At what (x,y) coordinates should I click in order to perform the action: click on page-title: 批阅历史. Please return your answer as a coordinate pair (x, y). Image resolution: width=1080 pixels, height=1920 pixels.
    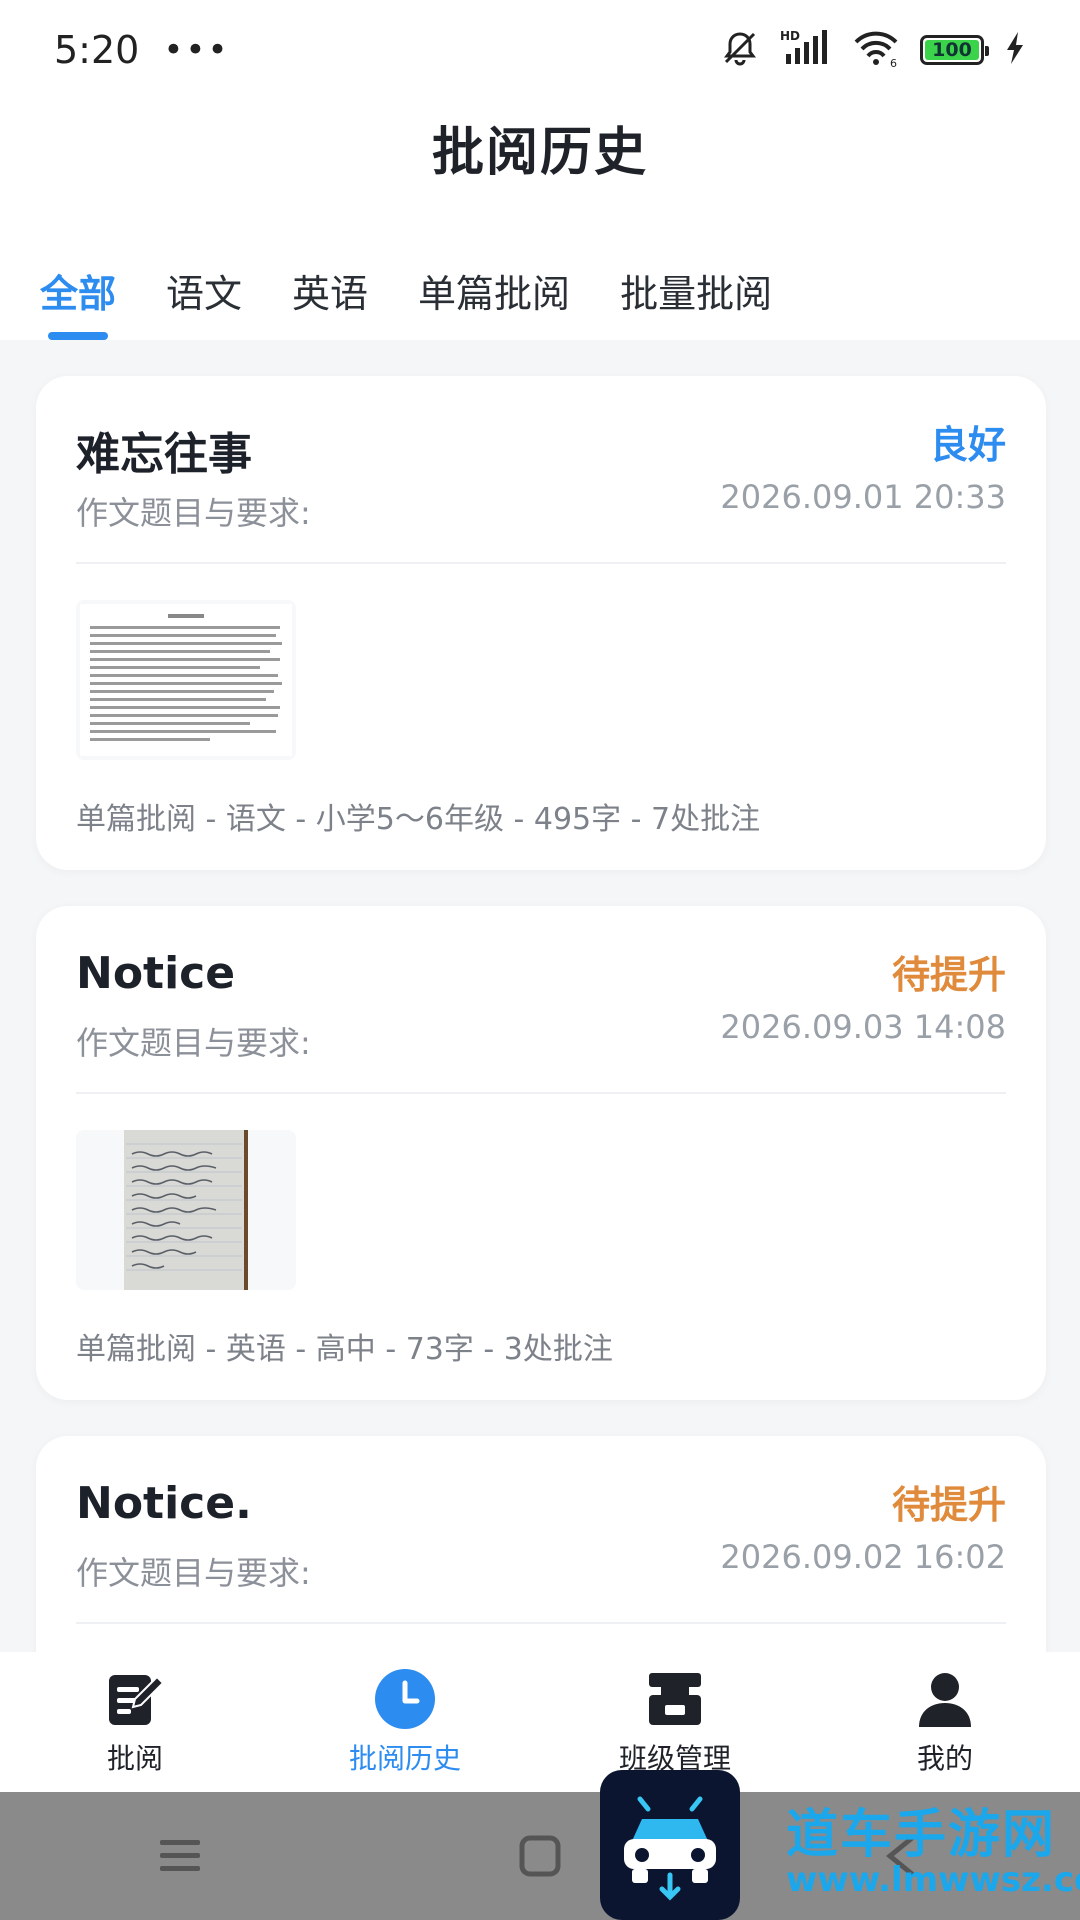
    Looking at the image, I should click on (539, 153).